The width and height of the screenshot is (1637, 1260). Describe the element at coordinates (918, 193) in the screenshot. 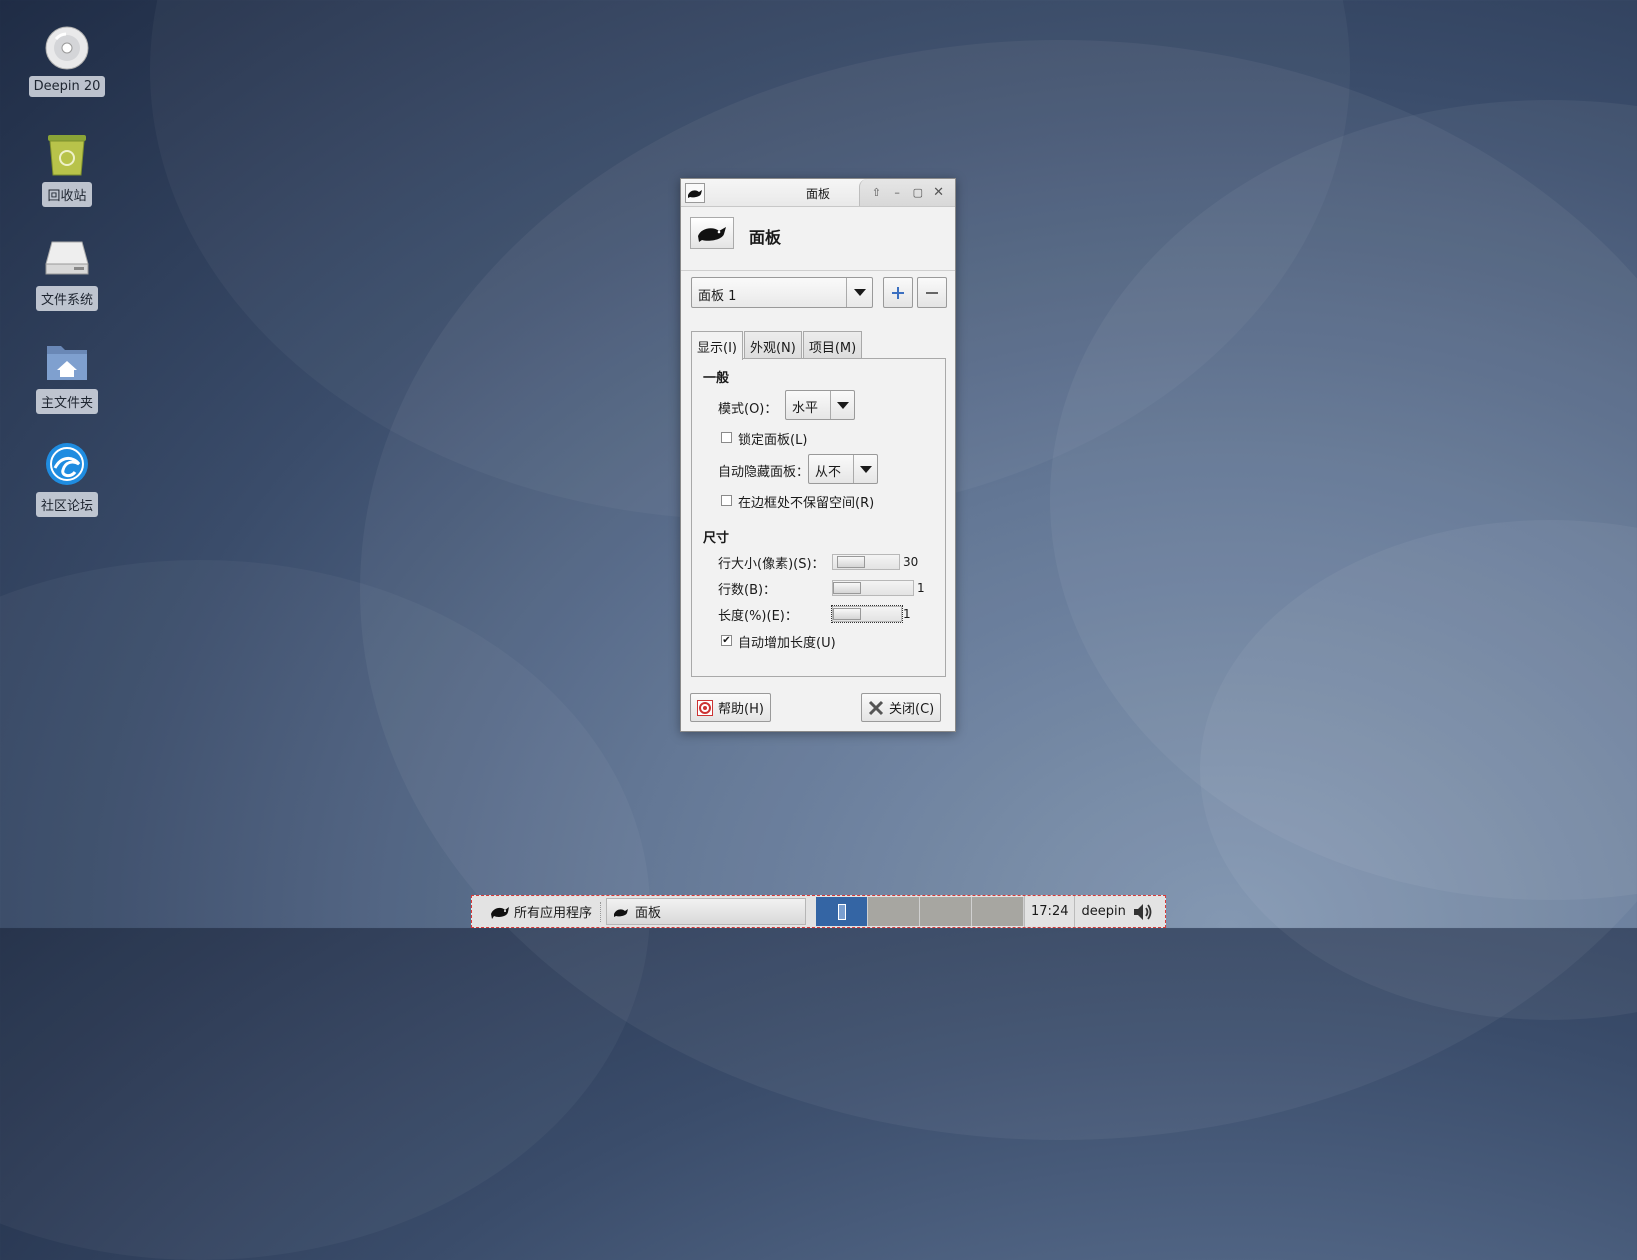

I see `maximize-icon: ▢` at that location.